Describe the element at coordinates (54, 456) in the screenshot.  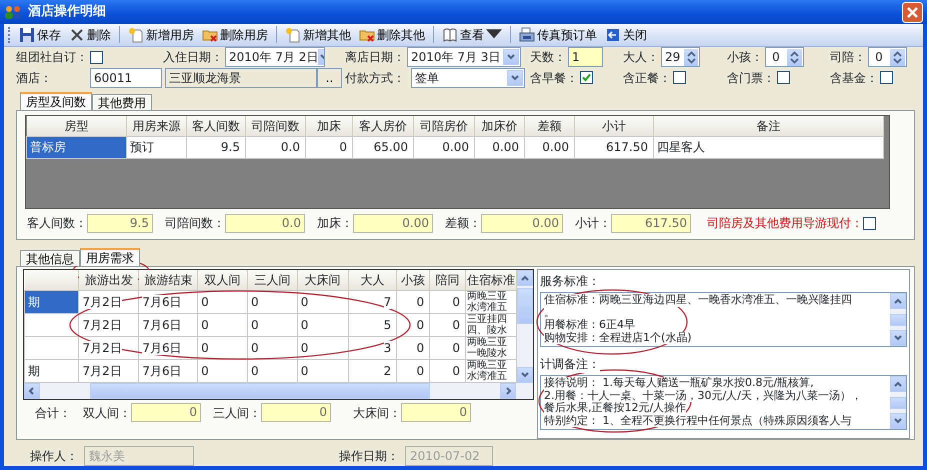
I see `field-label: 操作人：` at that location.